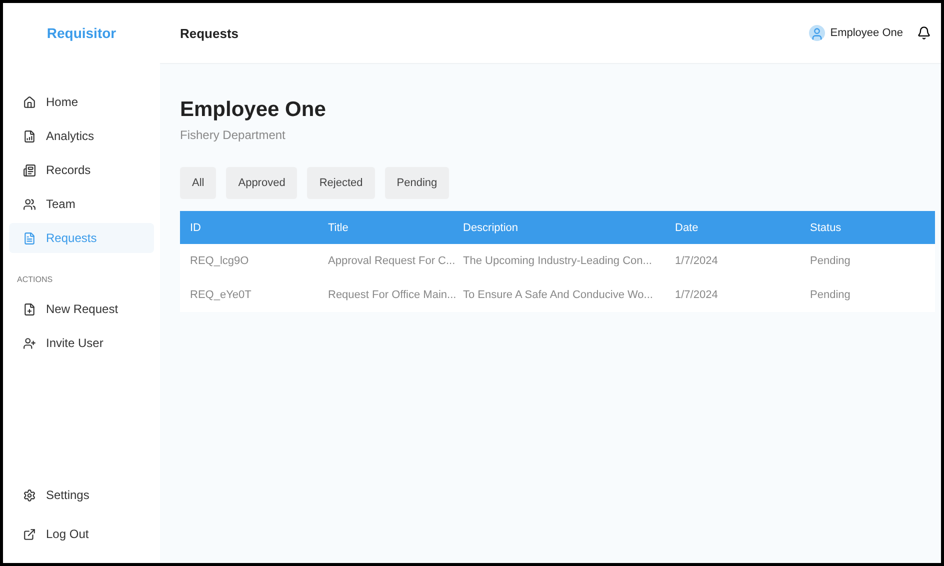 The height and width of the screenshot is (566, 944). What do you see at coordinates (687, 228) in the screenshot?
I see `column-header: Date` at bounding box center [687, 228].